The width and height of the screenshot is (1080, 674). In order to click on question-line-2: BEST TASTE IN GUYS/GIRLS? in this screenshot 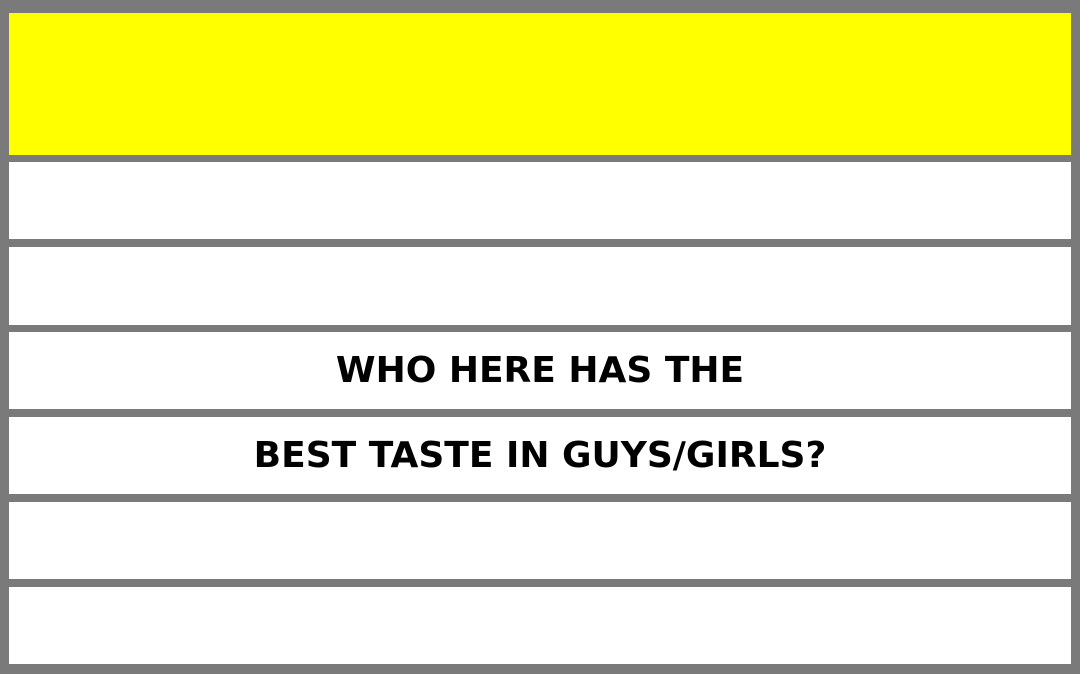, I will do `click(540, 455)`.